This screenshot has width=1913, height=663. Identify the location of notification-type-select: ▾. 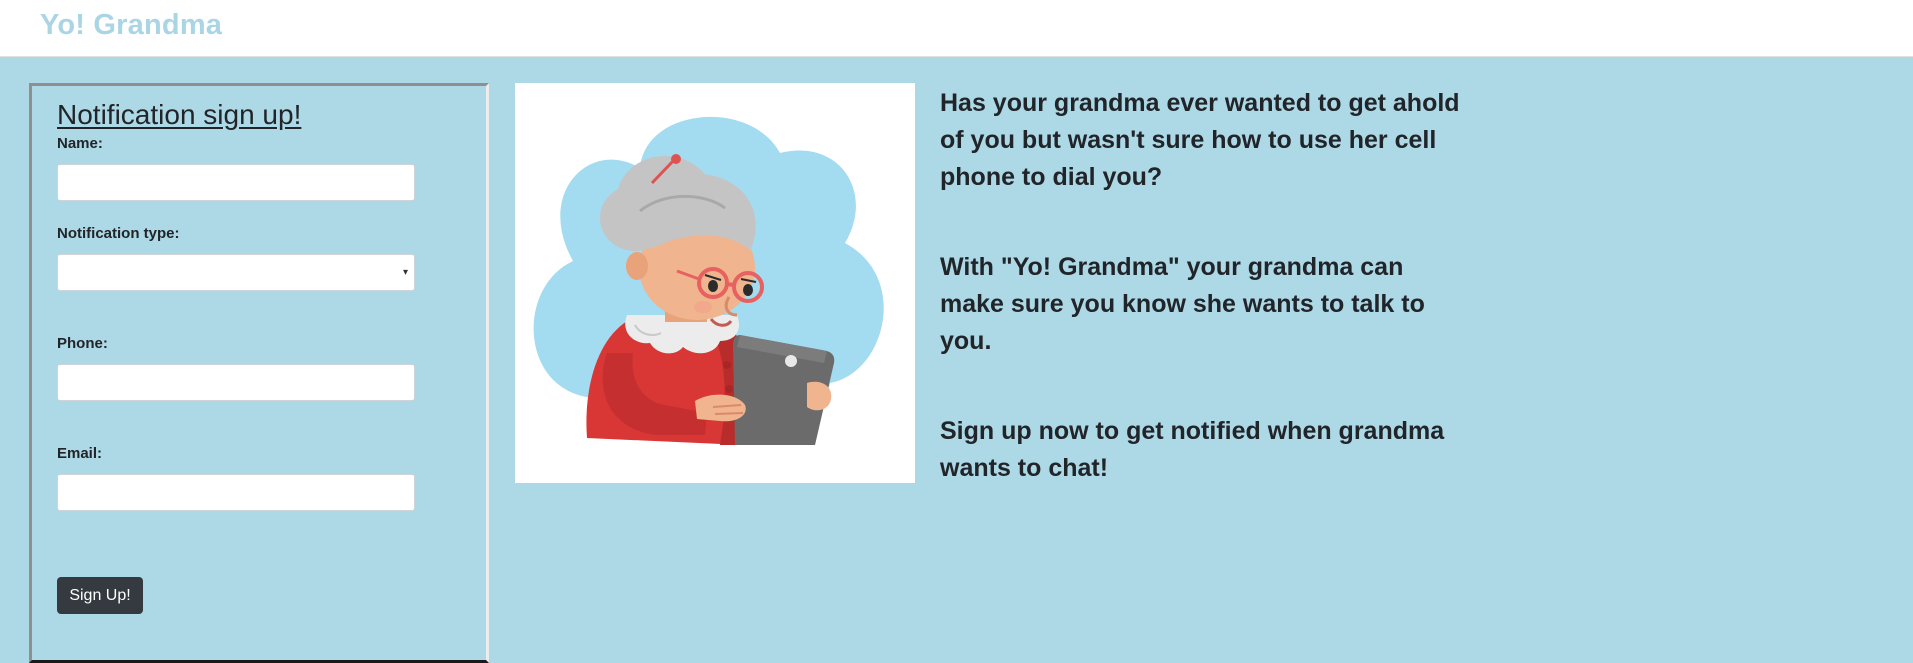
(236, 272).